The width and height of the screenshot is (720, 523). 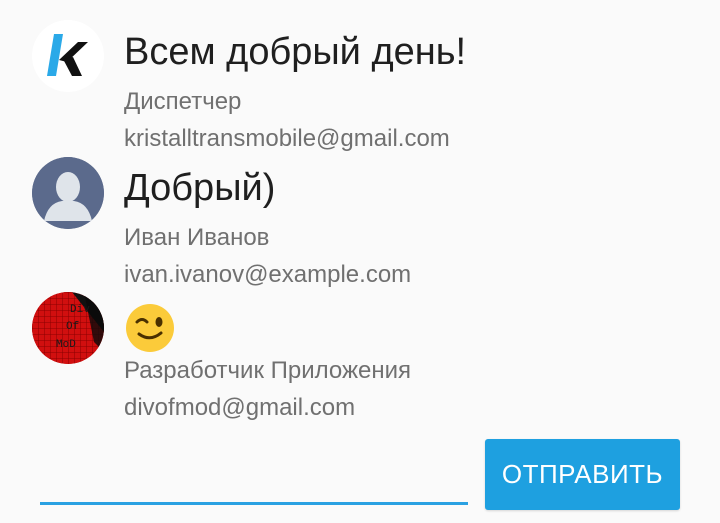 What do you see at coordinates (240, 407) in the screenshot?
I see `message-email: divofmod@gmail.com` at bounding box center [240, 407].